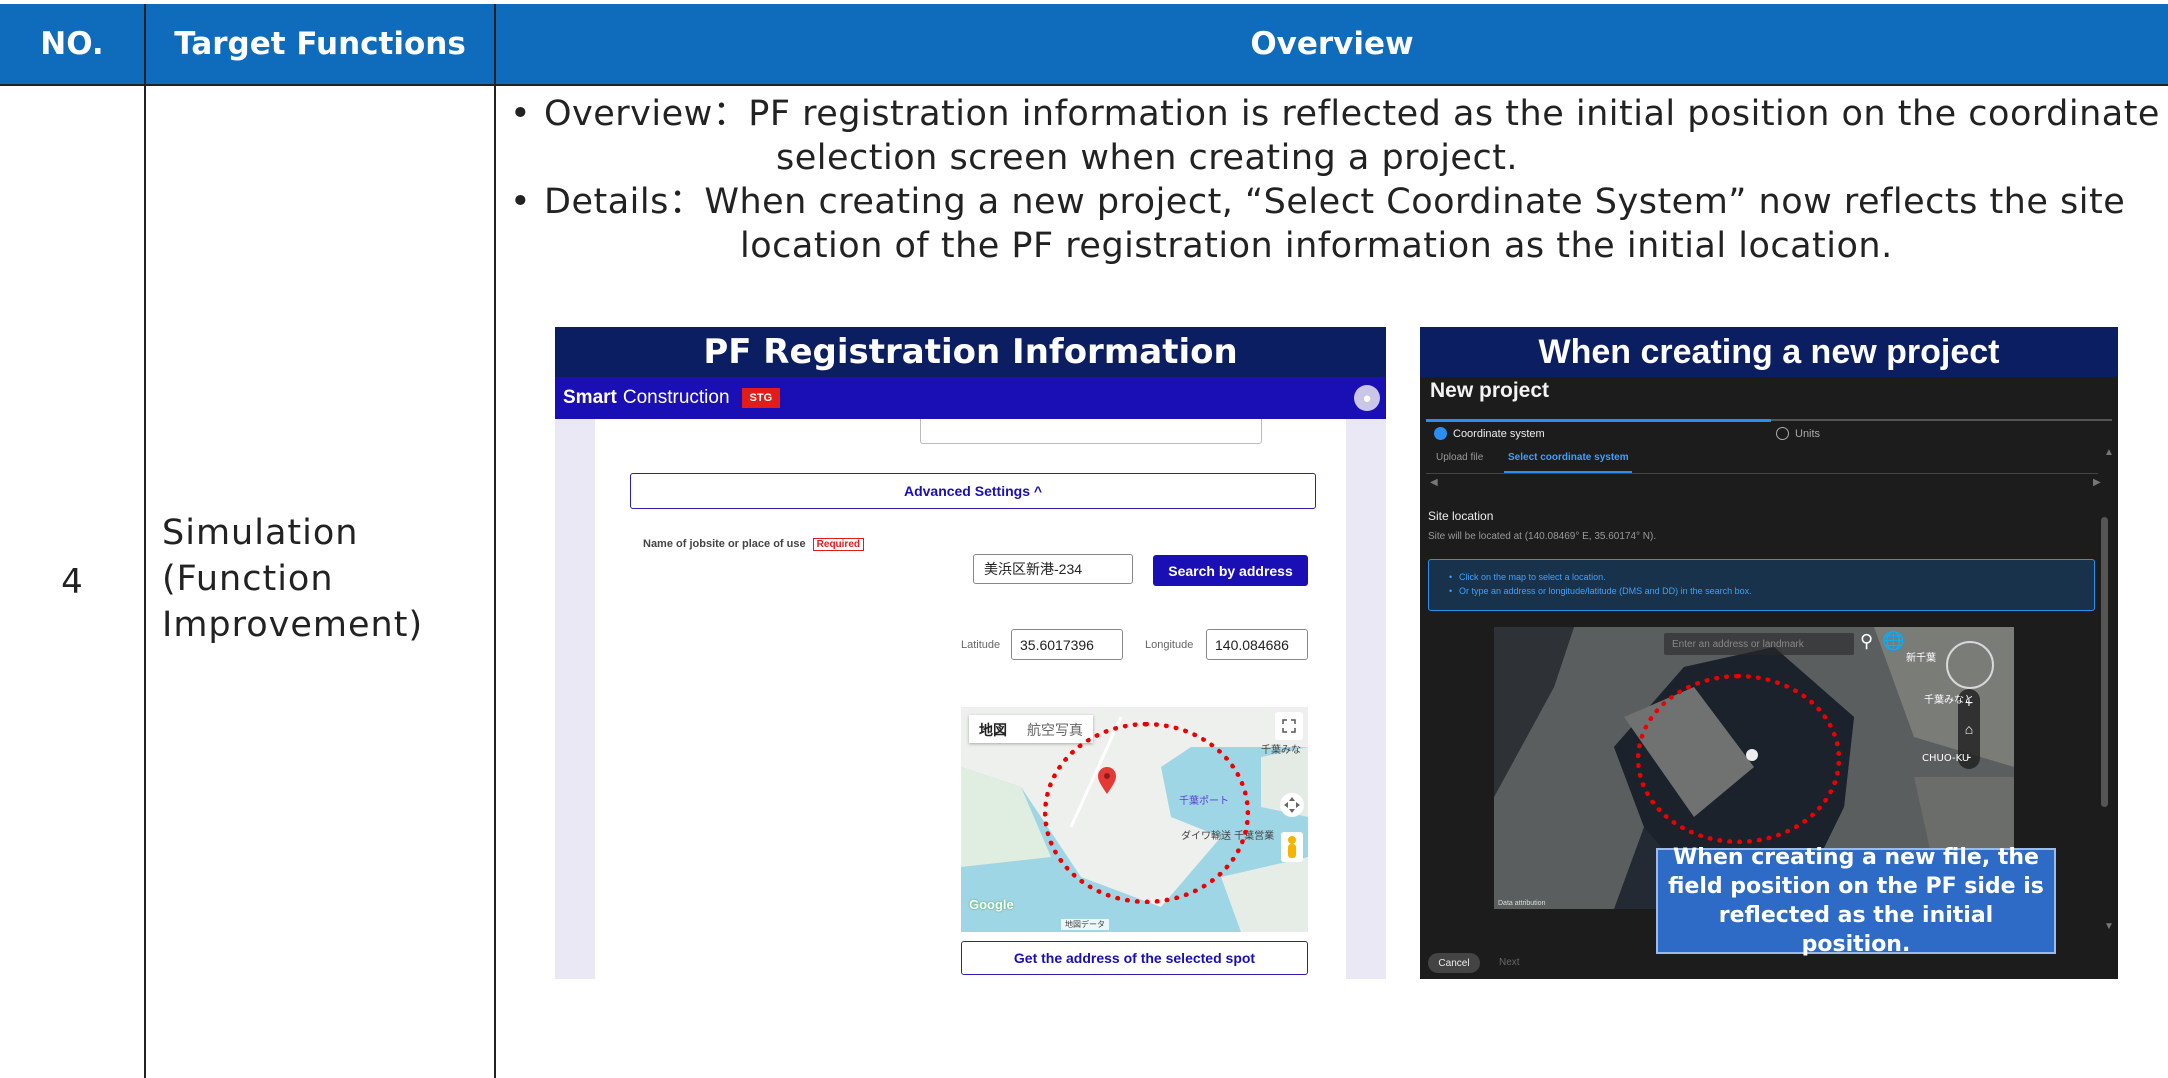 The width and height of the screenshot is (2168, 1078). I want to click on row-divider, so click(1084, 85).